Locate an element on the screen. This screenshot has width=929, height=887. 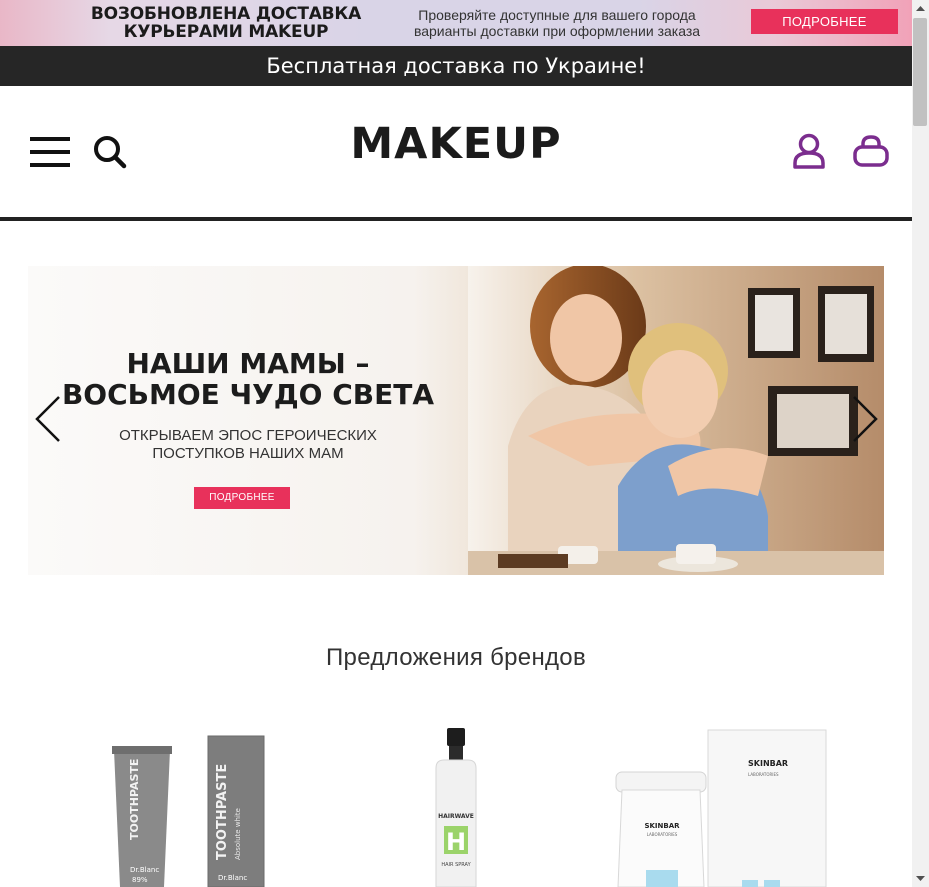
hairwave-brand: HAIRWAVE is located at coordinates (456, 816).